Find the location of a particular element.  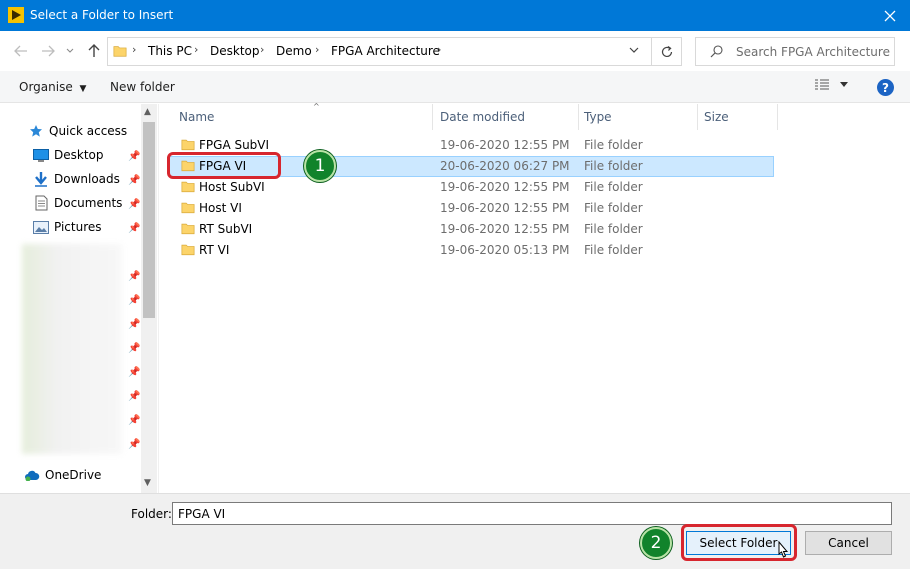

window-title: Select a Folder to Insert is located at coordinates (102, 15).